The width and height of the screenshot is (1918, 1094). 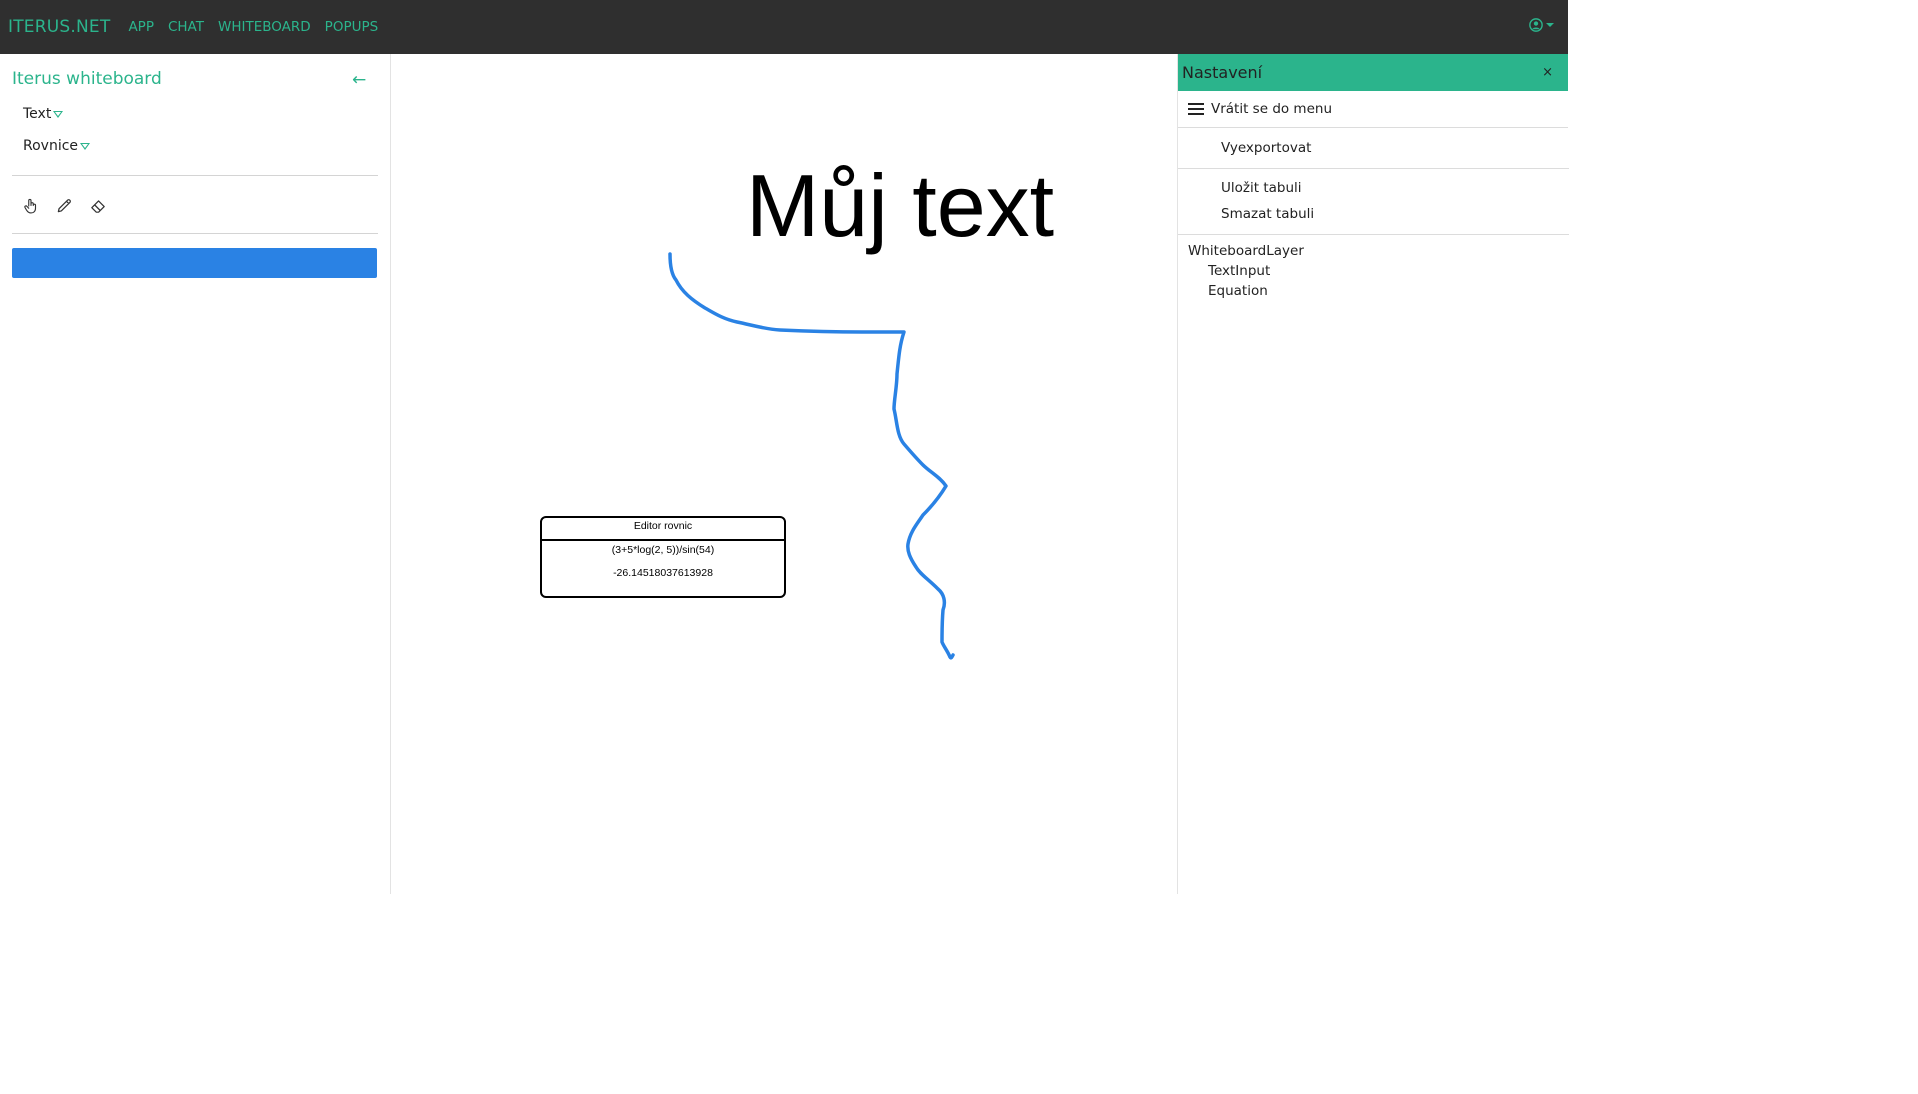 I want to click on settings-title: Nastavení, so click(x=1222, y=72).